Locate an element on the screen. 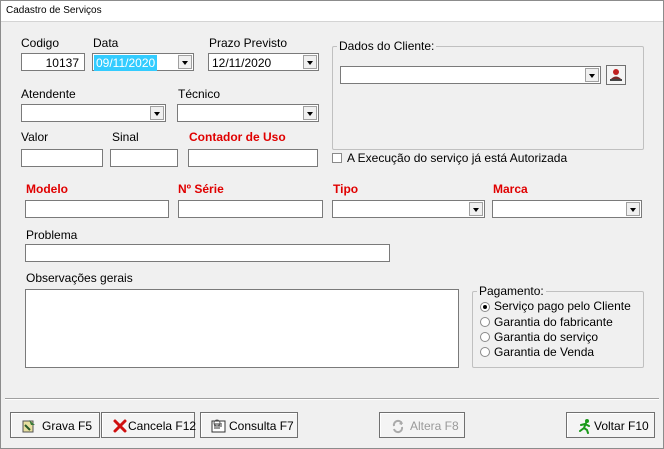 The height and width of the screenshot is (449, 664). grava-button: Grava F5 is located at coordinates (55, 425).